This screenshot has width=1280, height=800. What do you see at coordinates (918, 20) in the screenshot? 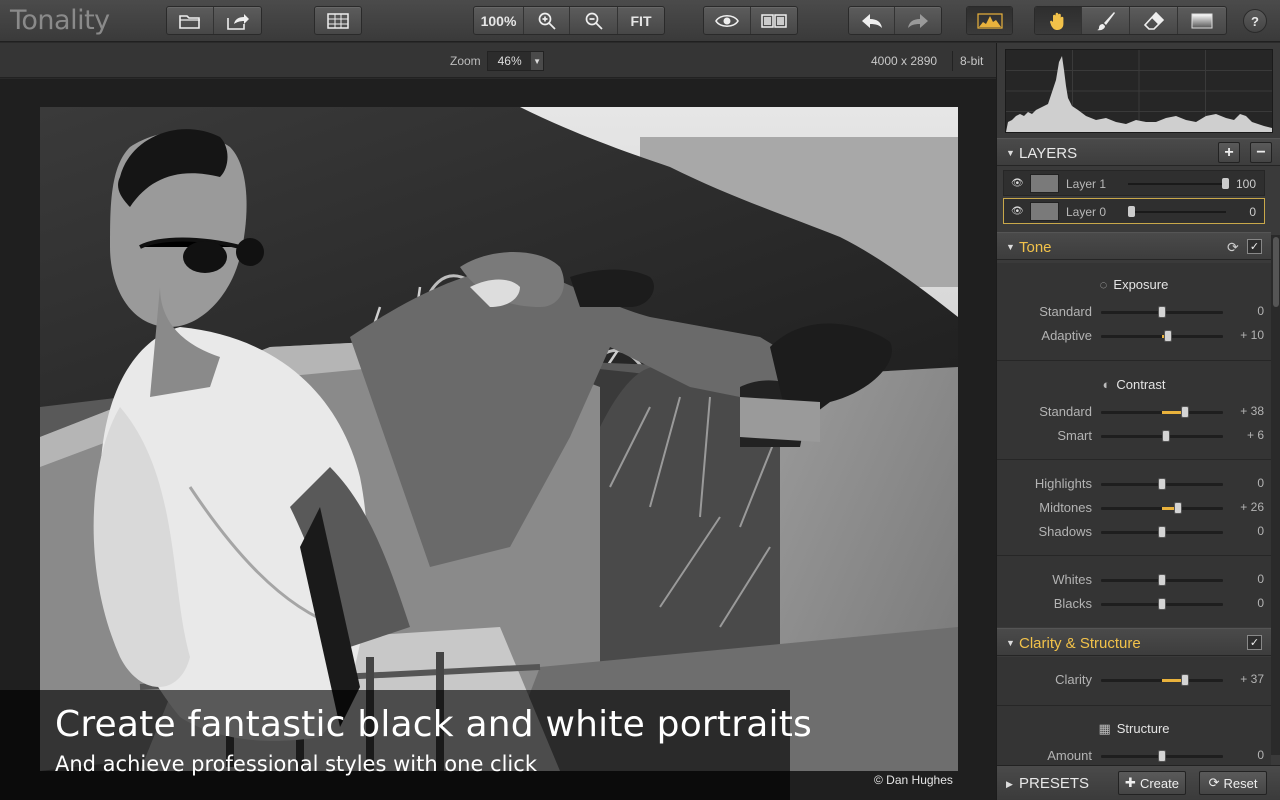
I see `redo-button` at bounding box center [918, 20].